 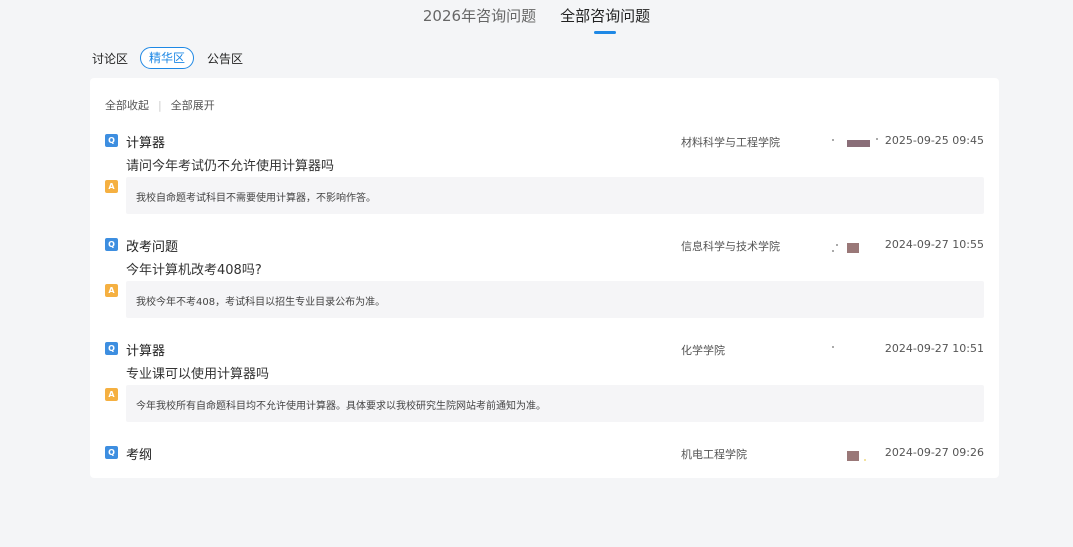 What do you see at coordinates (544, 453) in the screenshot?
I see `question-header: Q 考纲 机电工程学院 2024-09-27 09:26` at bounding box center [544, 453].